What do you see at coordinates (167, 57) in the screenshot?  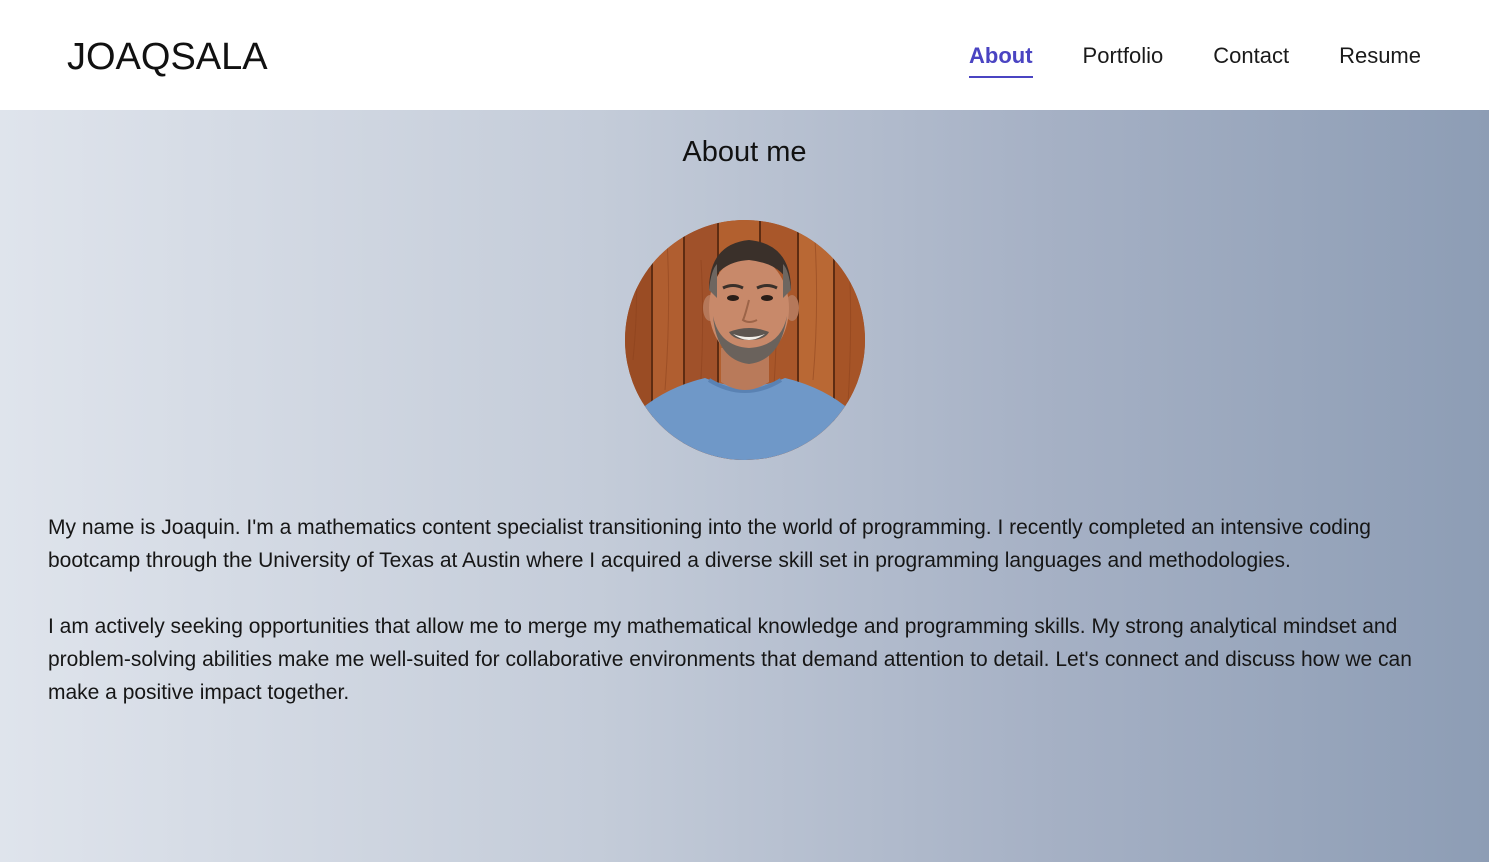 I see `brand-logo: JOAQSALA` at bounding box center [167, 57].